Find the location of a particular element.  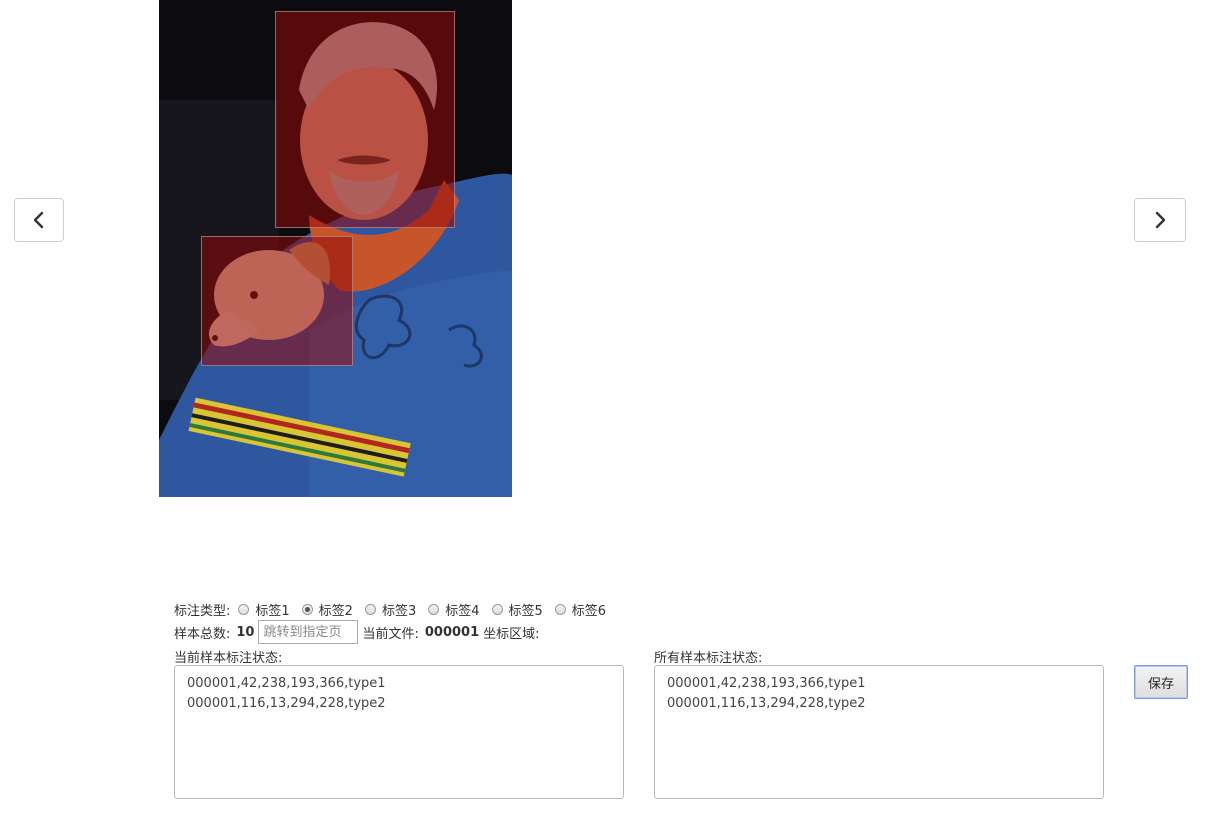

label-option-text: 标签2 is located at coordinates (335, 611).